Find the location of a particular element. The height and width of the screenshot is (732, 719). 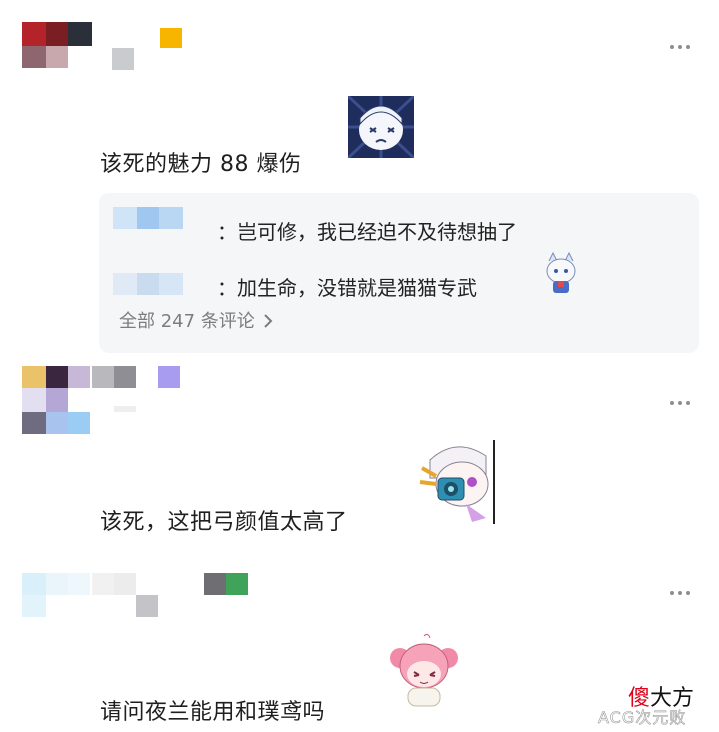

watermark-subtext: ACG次元败 is located at coordinates (642, 718).